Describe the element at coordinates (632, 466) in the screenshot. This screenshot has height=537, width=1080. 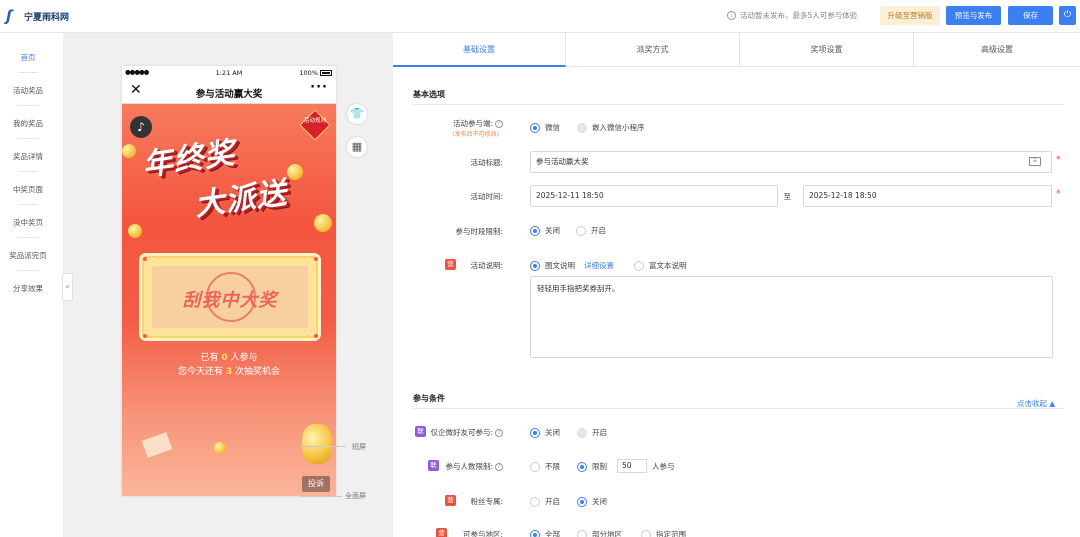
I see `limit-count-input: 50` at that location.